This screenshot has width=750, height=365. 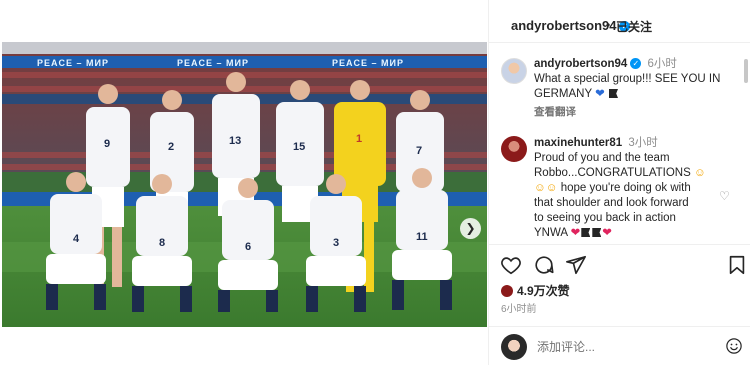 I want to click on like-count-text: 4.9万次赞, so click(x=543, y=291).